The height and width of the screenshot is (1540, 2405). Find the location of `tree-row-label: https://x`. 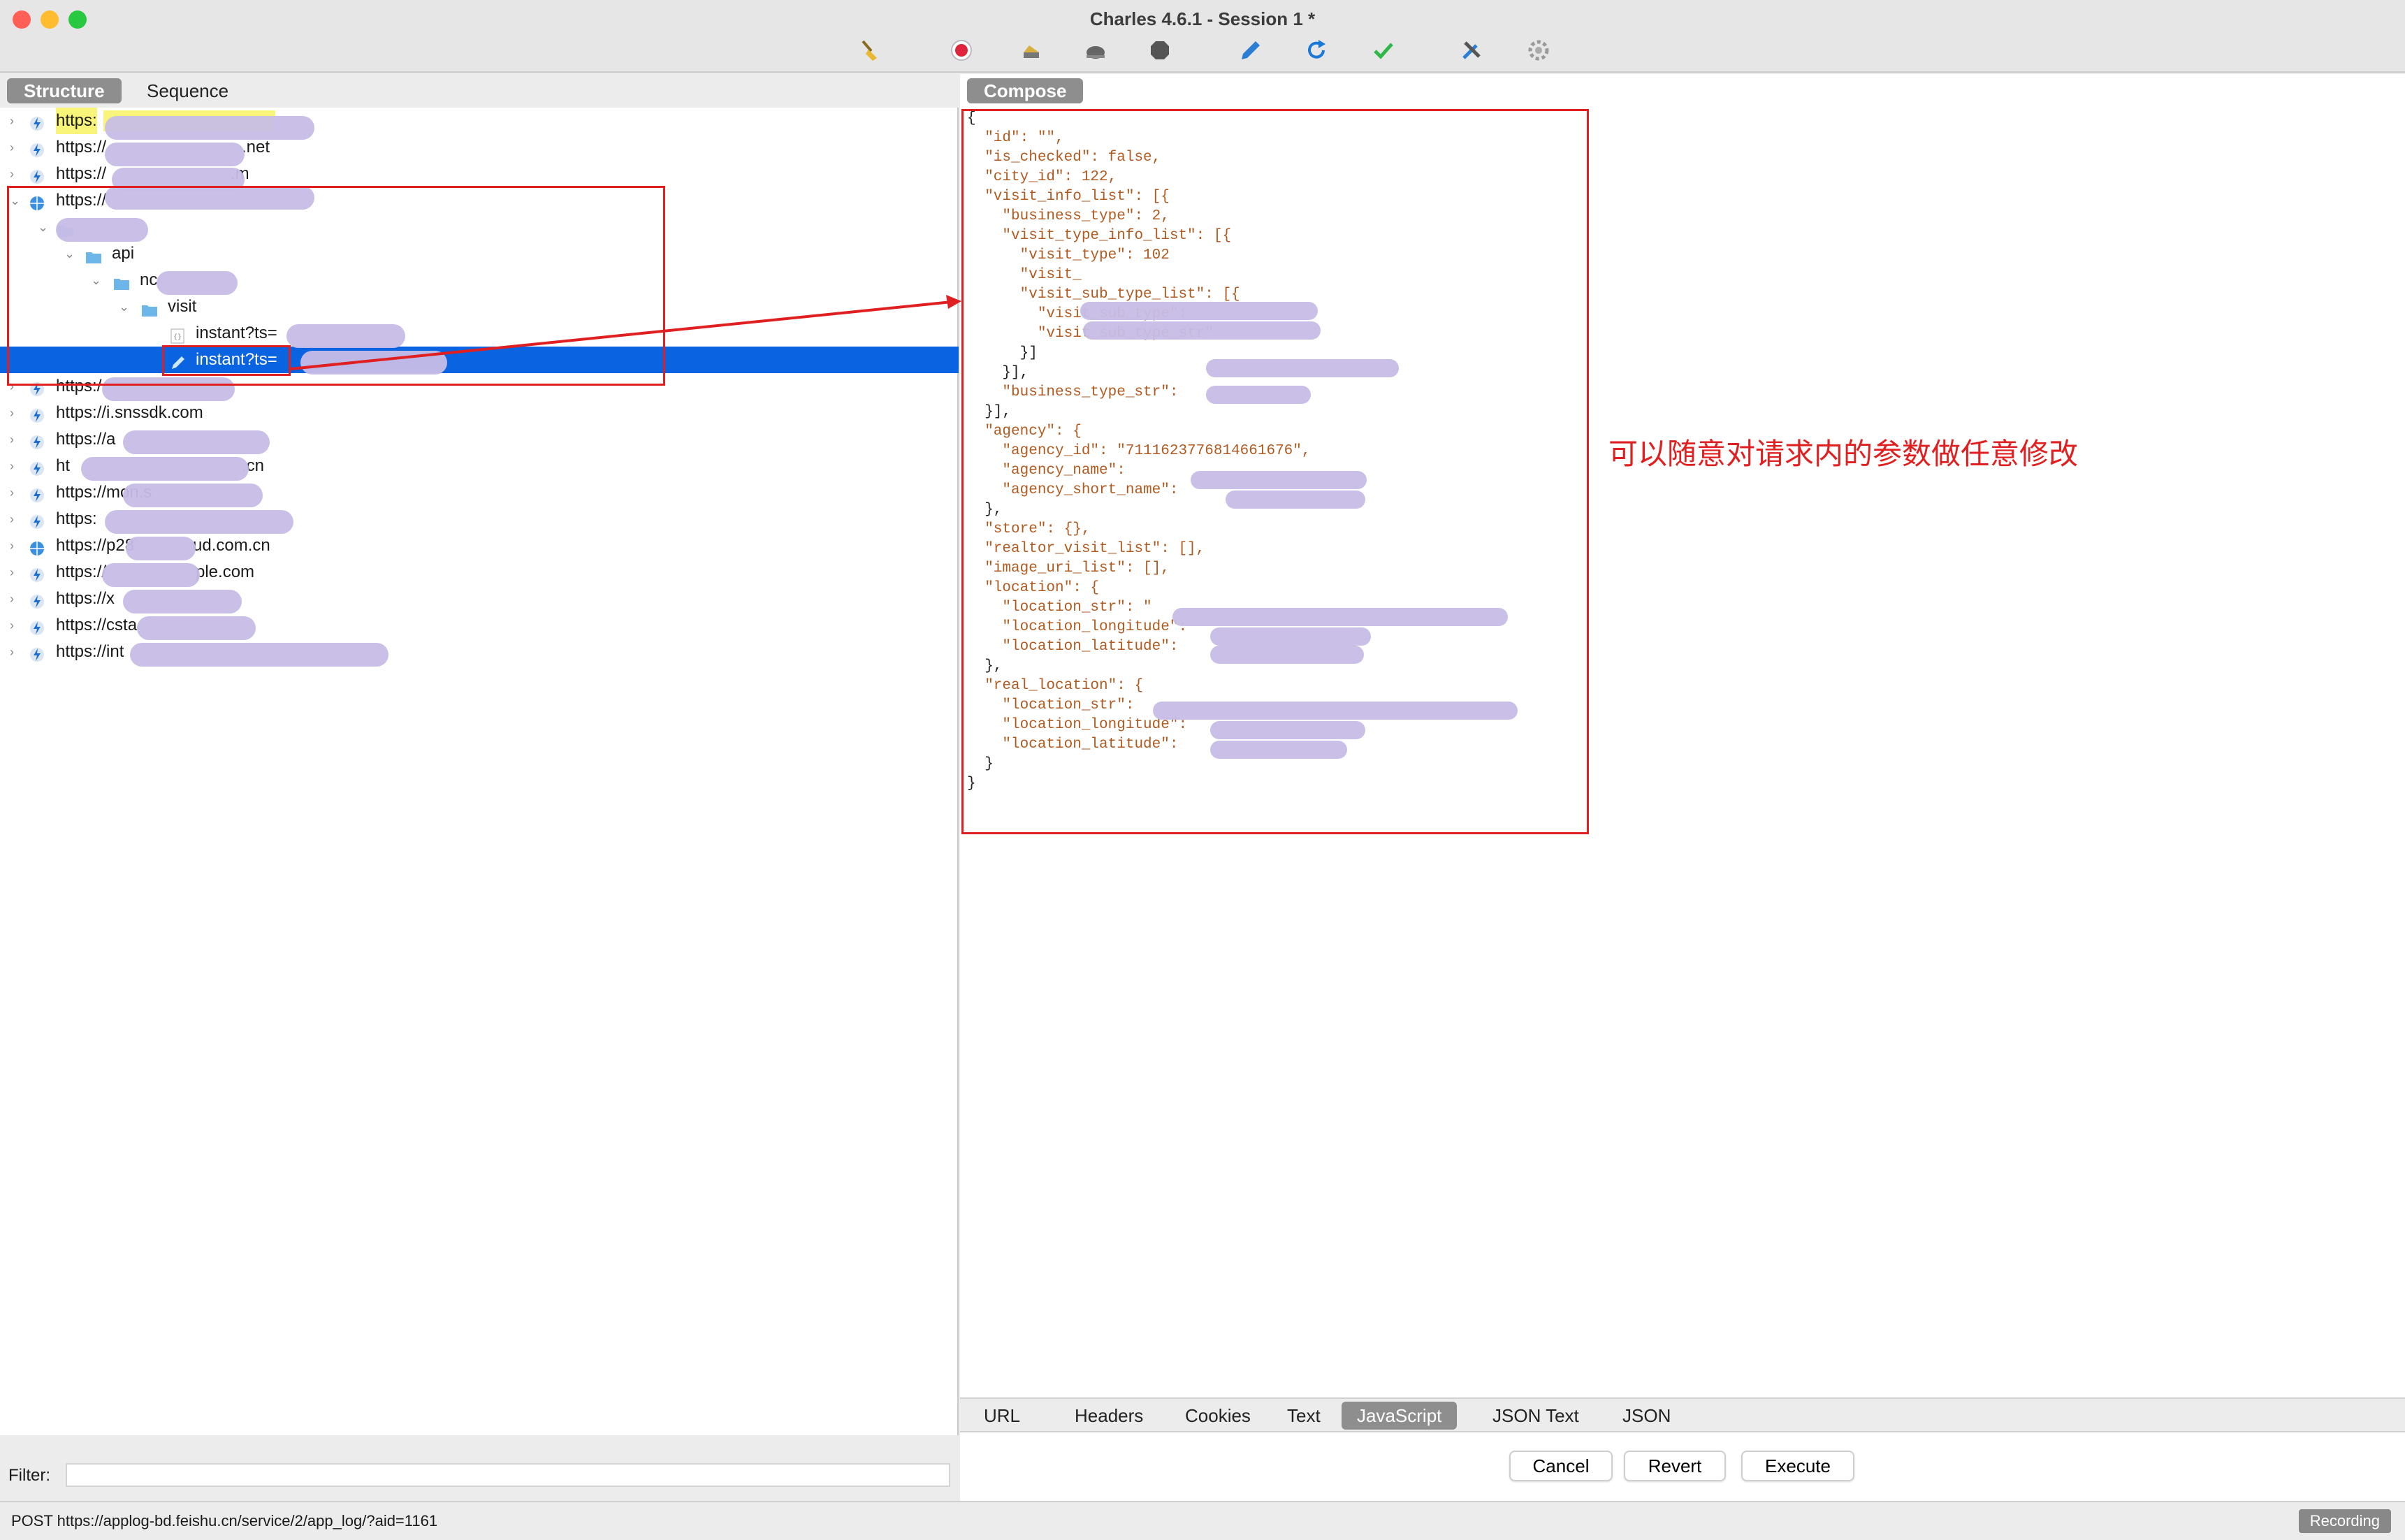

tree-row-label: https://x is located at coordinates (85, 598).